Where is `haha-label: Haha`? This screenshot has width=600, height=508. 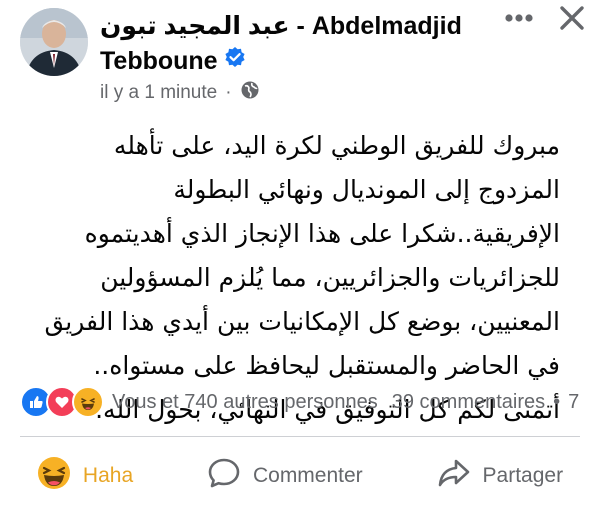
haha-label: Haha is located at coordinates (108, 475).